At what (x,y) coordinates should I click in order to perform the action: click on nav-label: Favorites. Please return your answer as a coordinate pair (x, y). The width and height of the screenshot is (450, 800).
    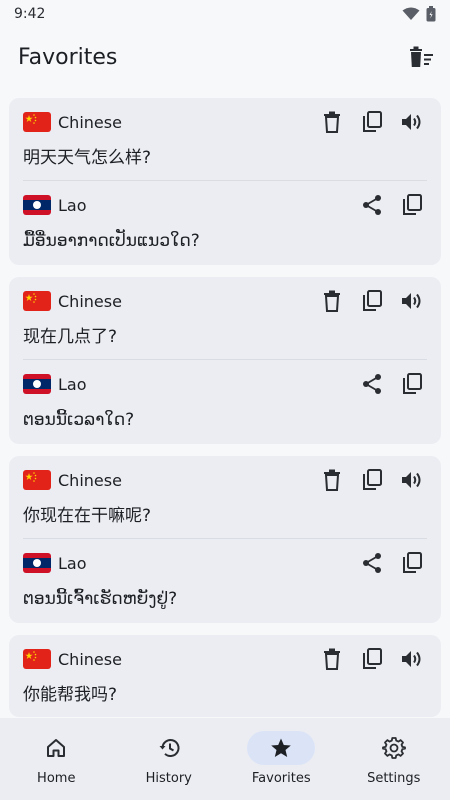
    Looking at the image, I should click on (281, 778).